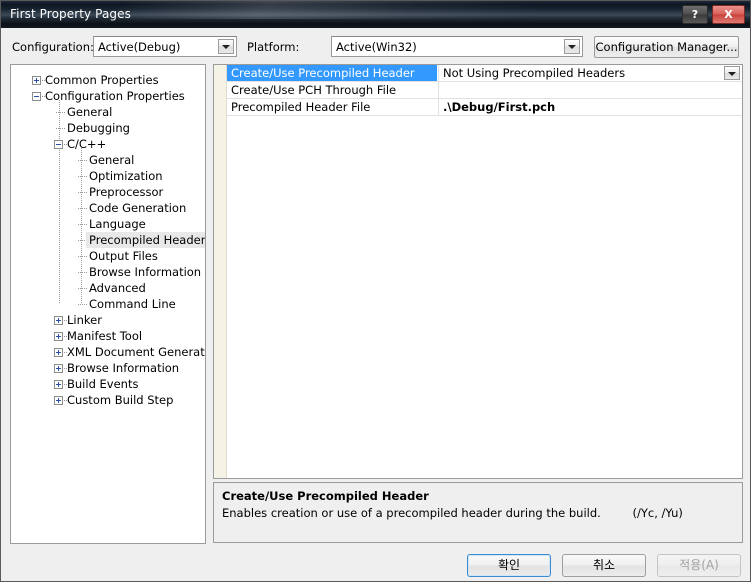 The width and height of the screenshot is (751, 582). What do you see at coordinates (102, 80) in the screenshot?
I see `tree-item-label: Common Properties` at bounding box center [102, 80].